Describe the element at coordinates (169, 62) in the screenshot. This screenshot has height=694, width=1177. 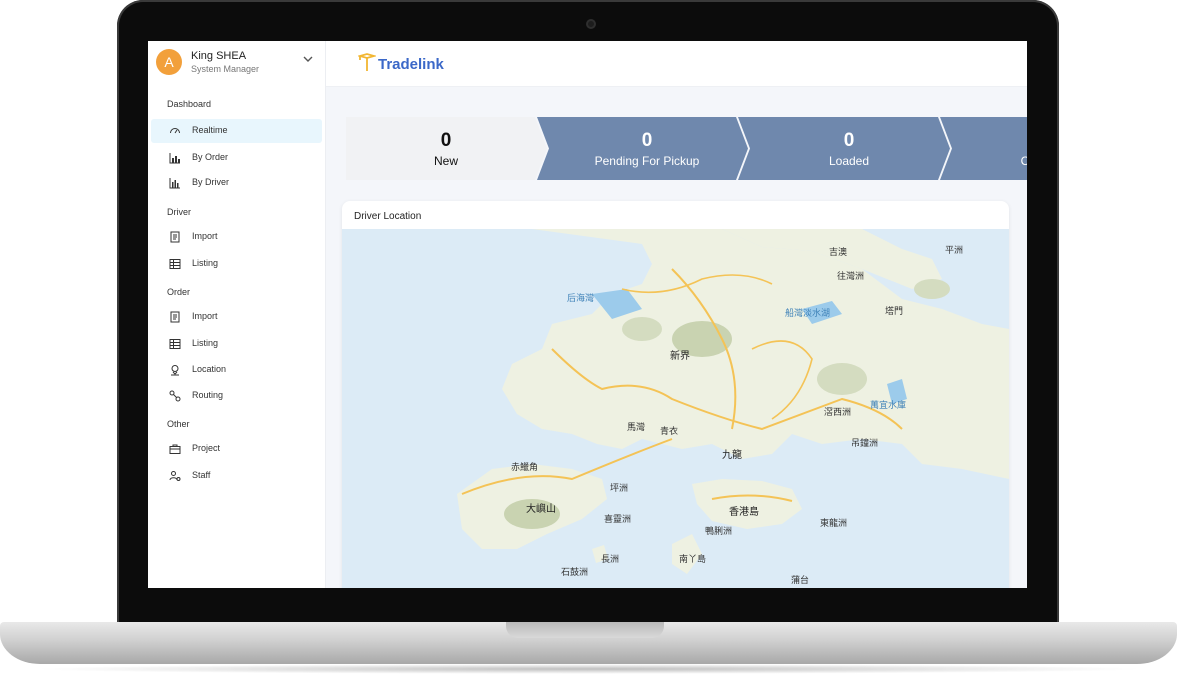
I see `avatar: A` at that location.